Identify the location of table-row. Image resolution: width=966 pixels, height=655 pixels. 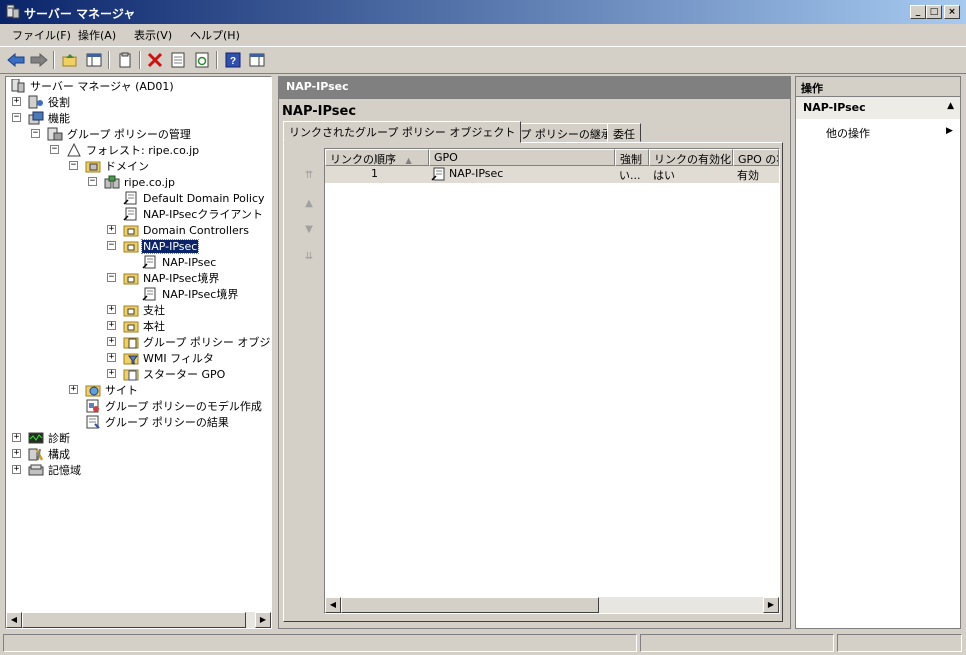
(552, 174).